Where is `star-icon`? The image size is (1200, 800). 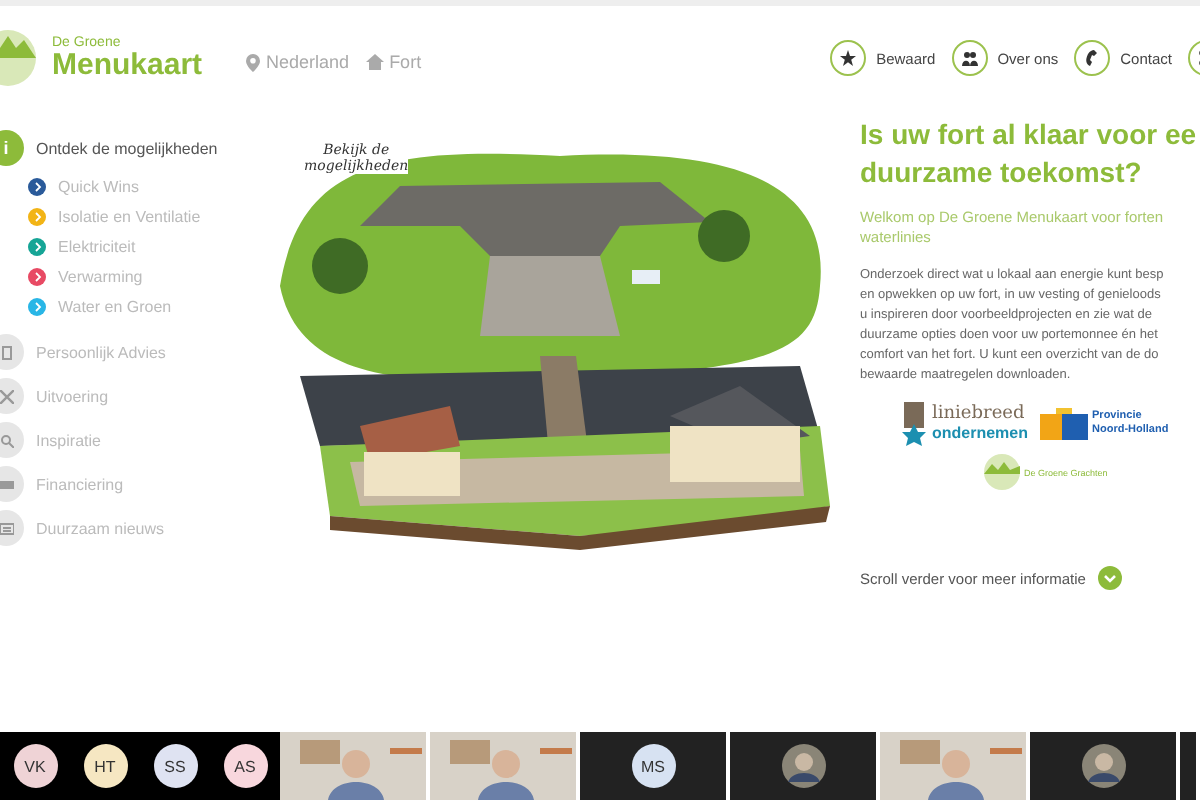 star-icon is located at coordinates (848, 58).